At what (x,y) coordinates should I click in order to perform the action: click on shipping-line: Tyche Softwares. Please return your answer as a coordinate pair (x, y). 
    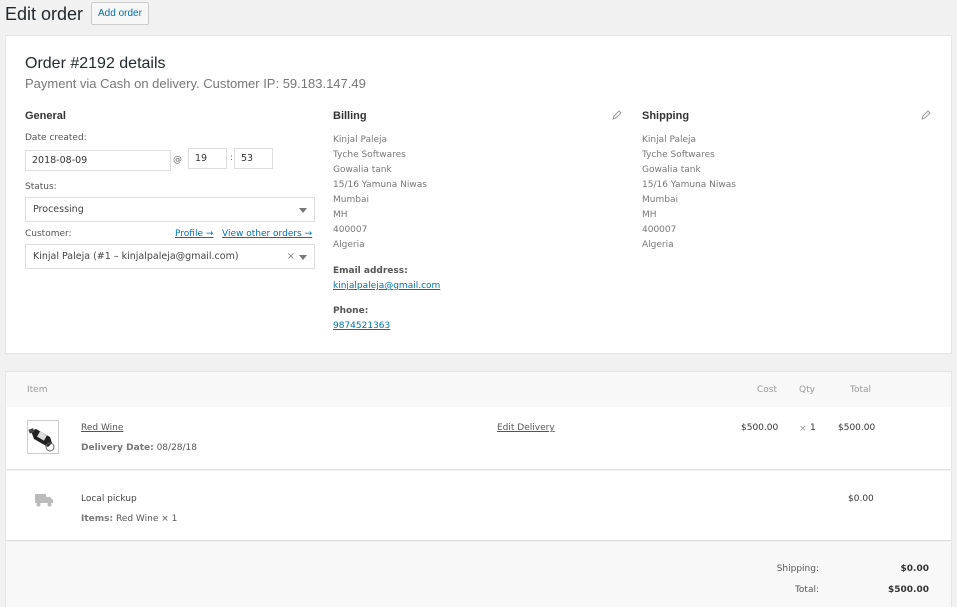
    Looking at the image, I should click on (678, 155).